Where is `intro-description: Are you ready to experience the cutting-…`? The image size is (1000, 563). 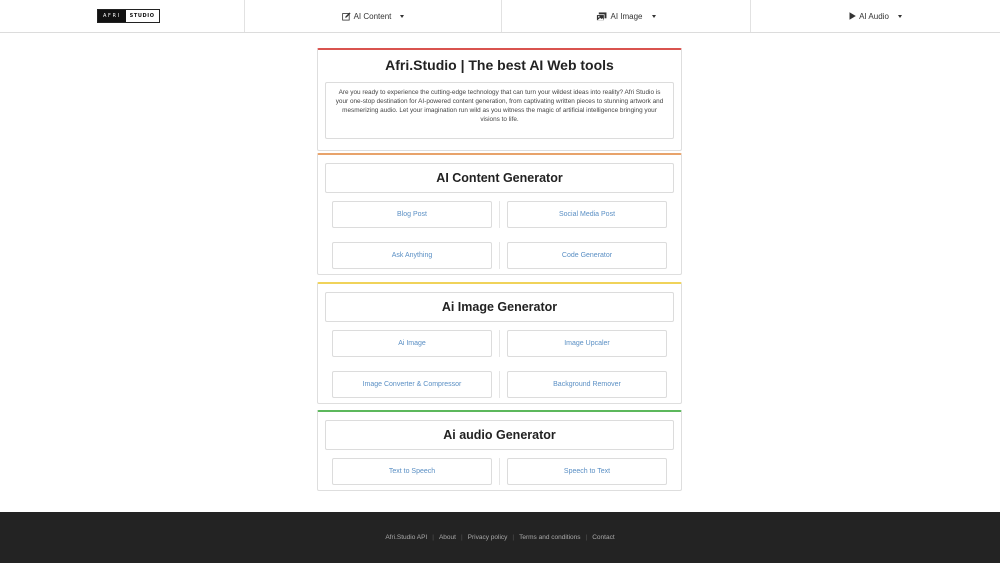
intro-description: Are you ready to experience the cutting-… is located at coordinates (499, 106).